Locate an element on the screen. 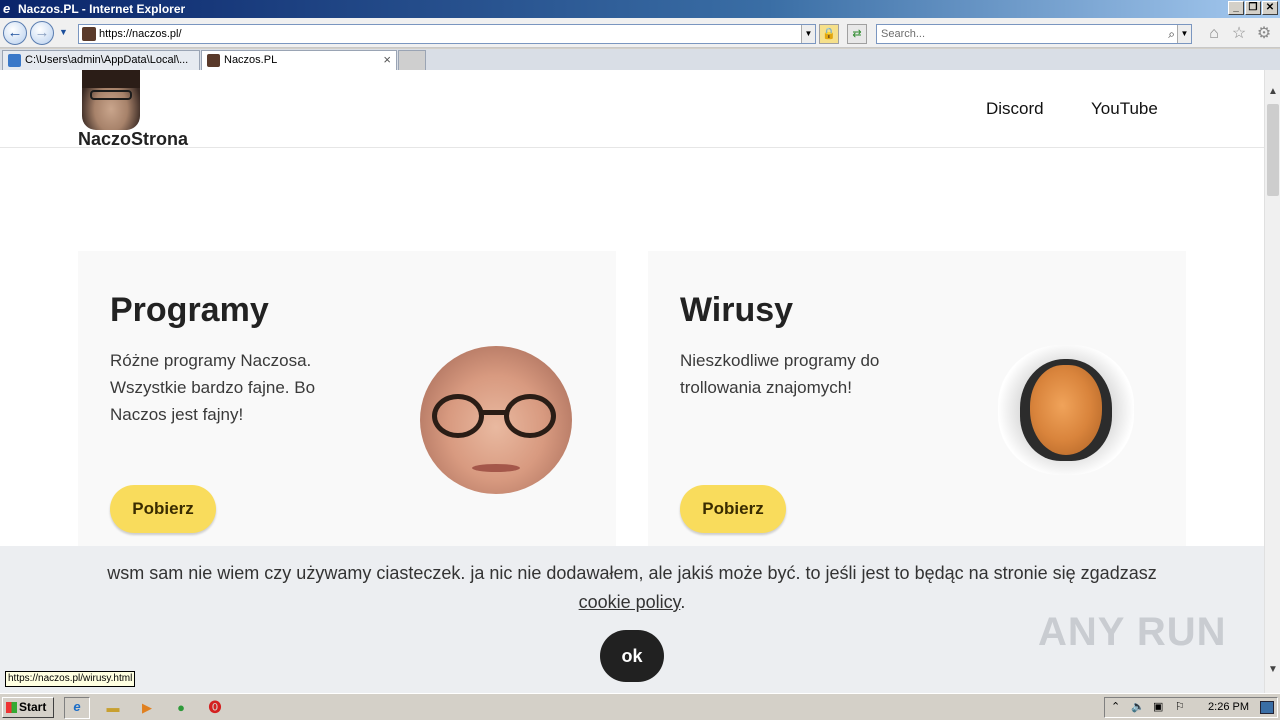 This screenshot has width=1280, height=720. lock-icon: 🔒 is located at coordinates (829, 34).